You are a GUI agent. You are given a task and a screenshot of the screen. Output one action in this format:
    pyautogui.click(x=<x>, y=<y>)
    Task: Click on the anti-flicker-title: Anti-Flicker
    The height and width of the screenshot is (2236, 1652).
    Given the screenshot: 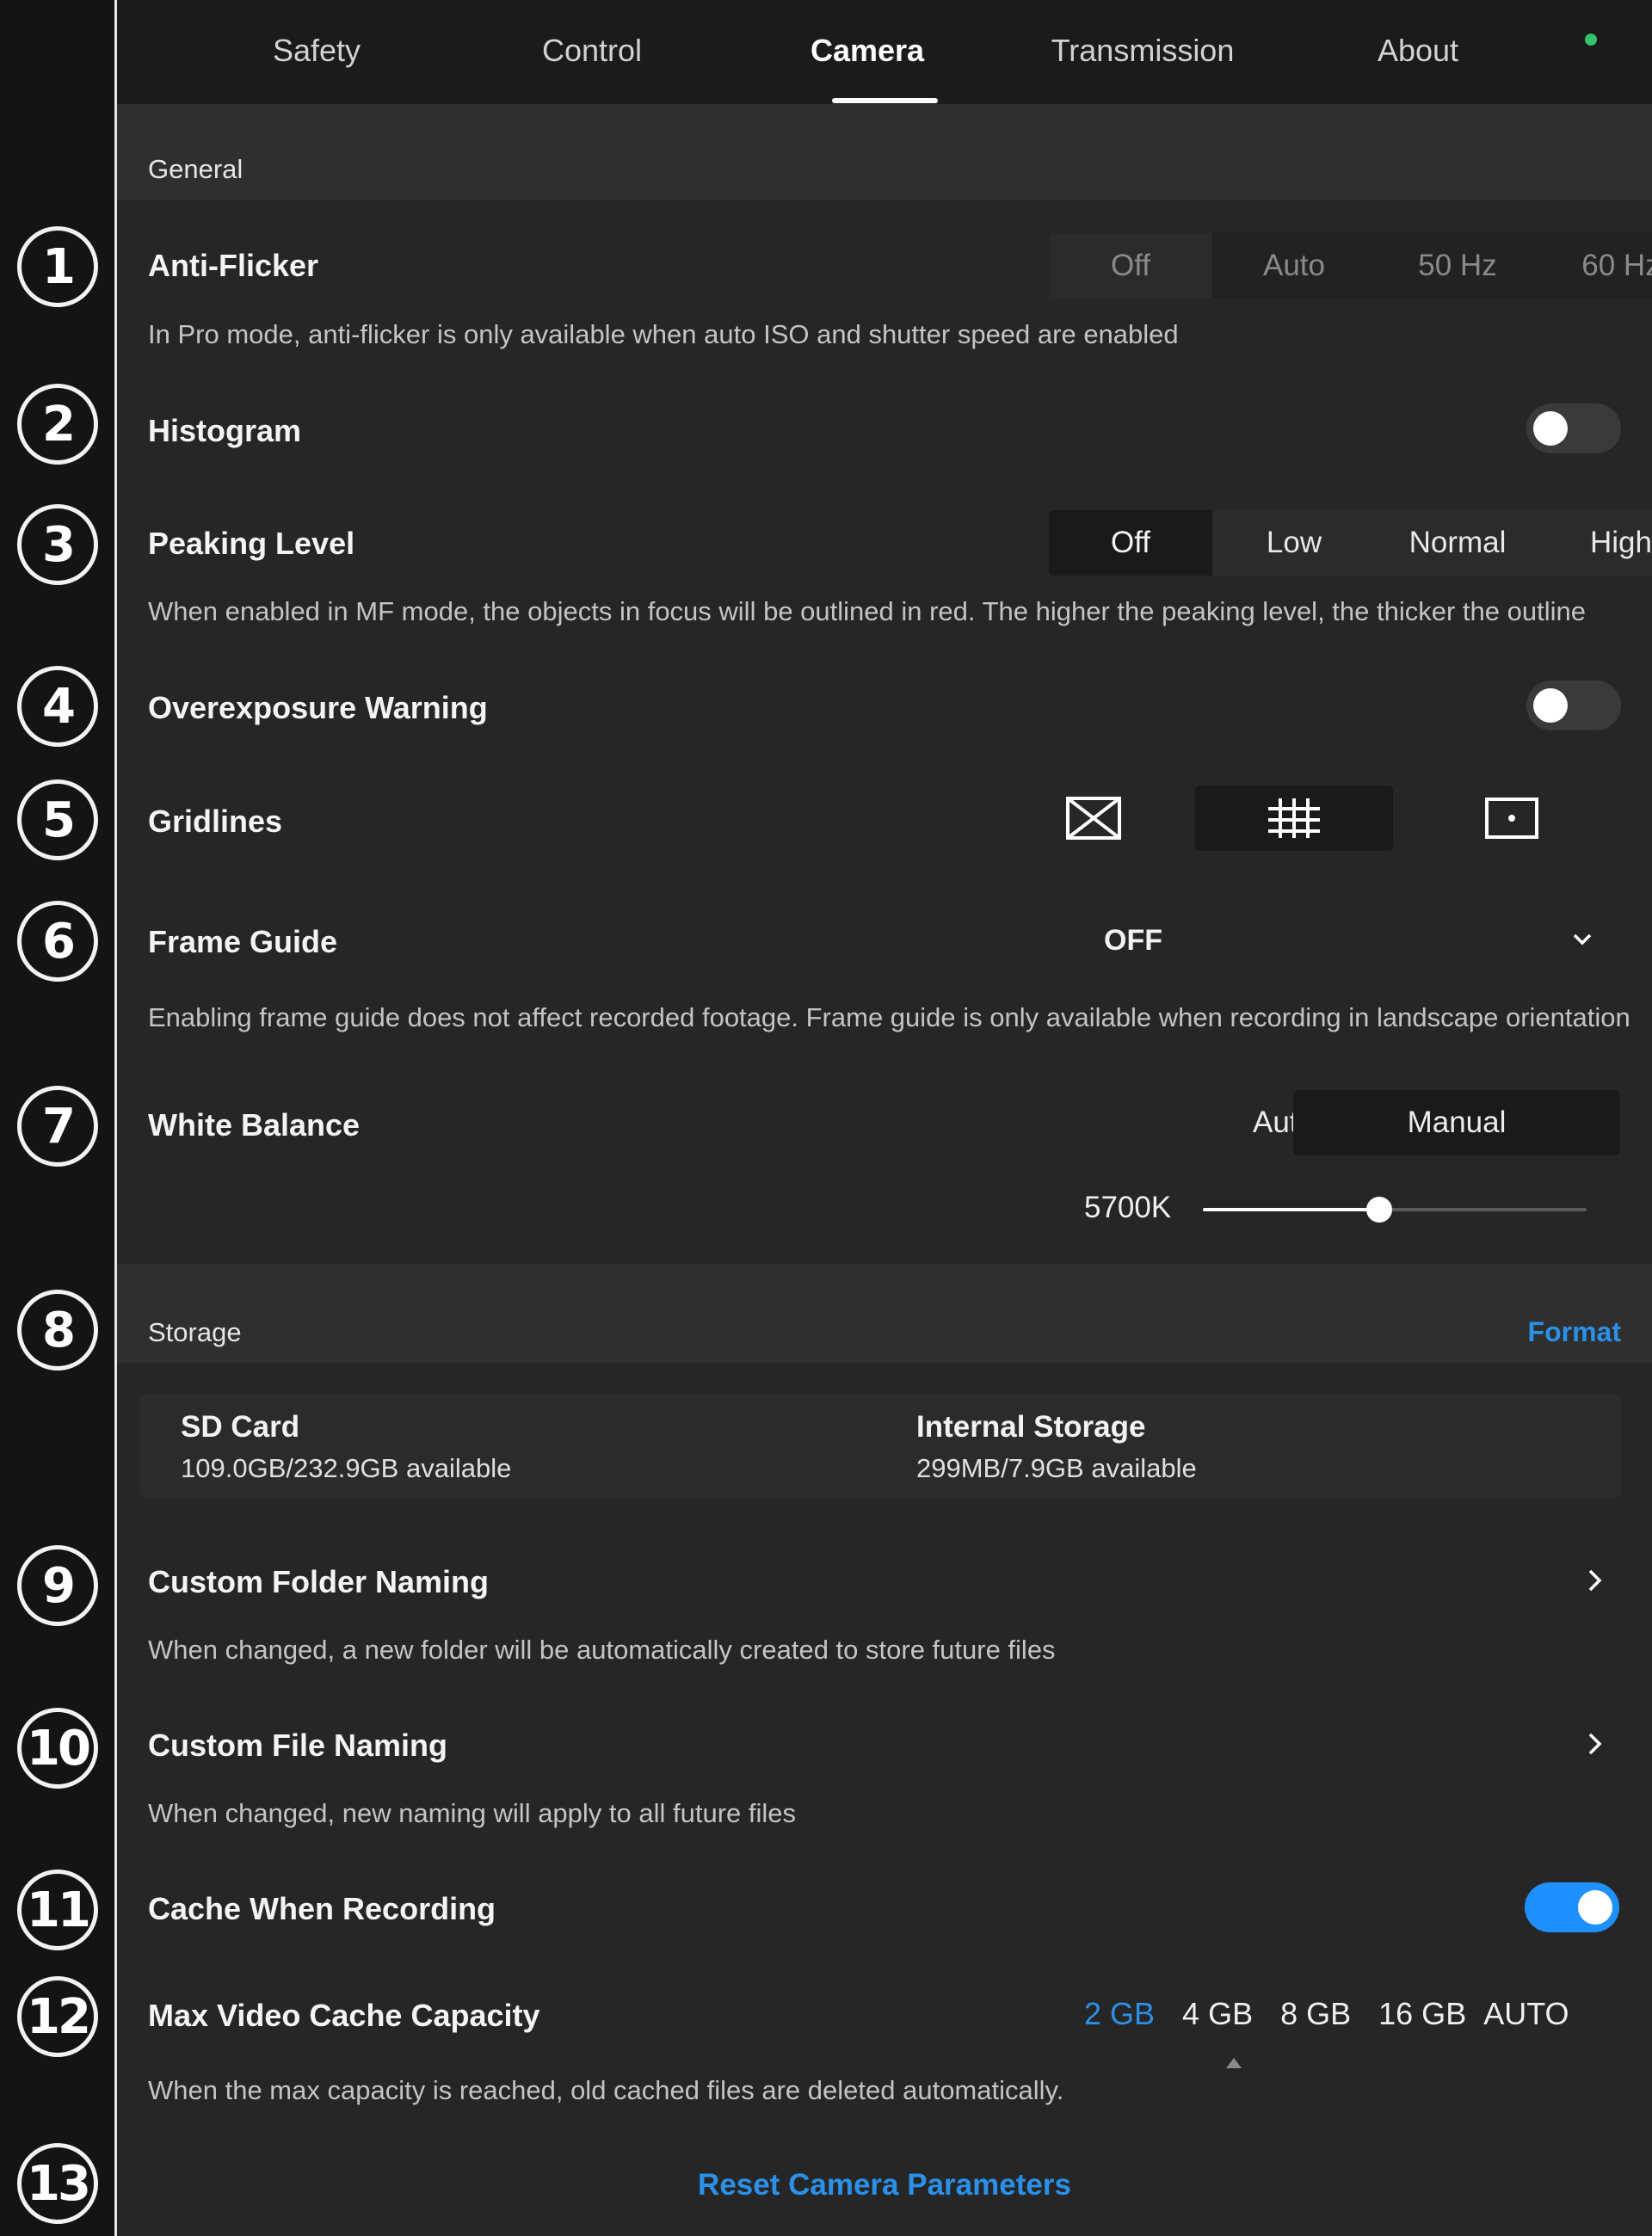 What is the action you would take?
    pyautogui.click(x=233, y=265)
    